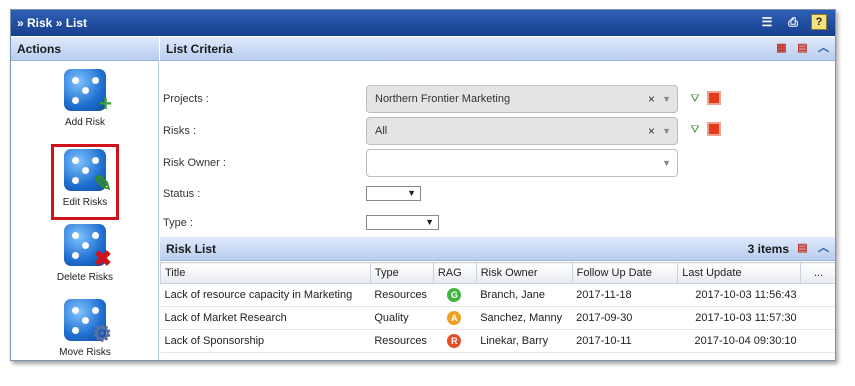 Image resolution: width=855 pixels, height=386 pixels. What do you see at coordinates (625, 295) in the screenshot?
I see `follow-up-date: 2017-11-18` at bounding box center [625, 295].